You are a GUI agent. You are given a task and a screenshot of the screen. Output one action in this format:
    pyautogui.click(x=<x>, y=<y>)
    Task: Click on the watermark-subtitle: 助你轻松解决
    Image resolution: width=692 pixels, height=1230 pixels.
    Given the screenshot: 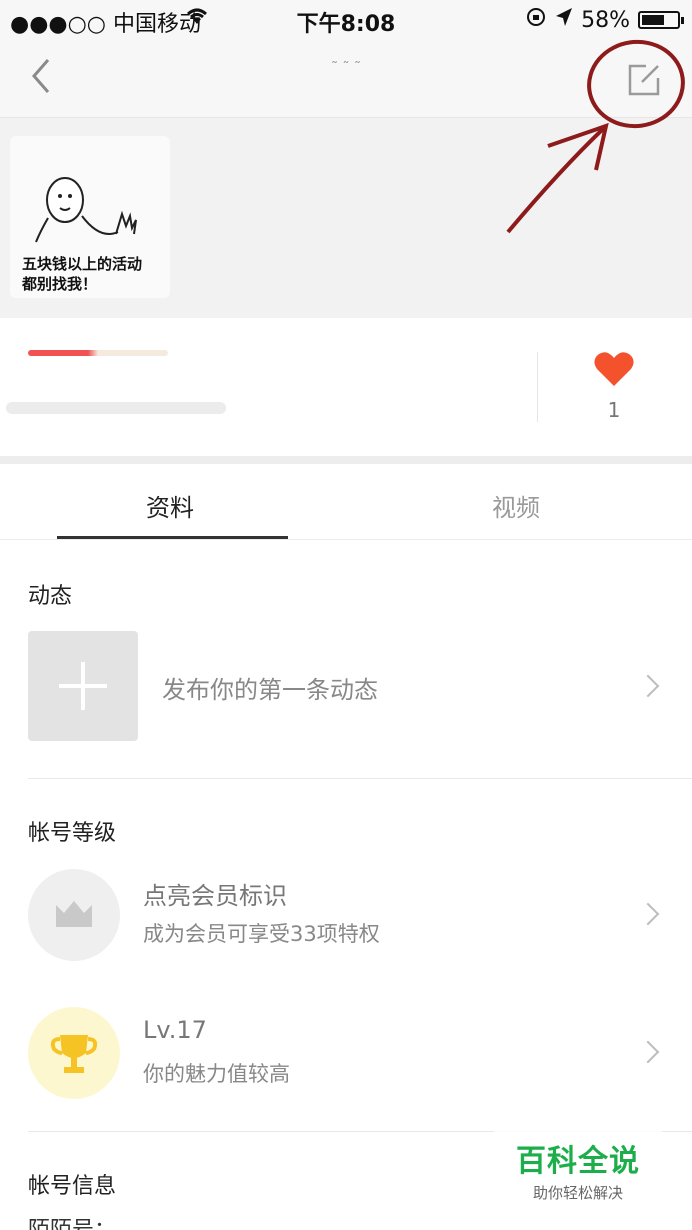 What is the action you would take?
    pyautogui.click(x=577, y=1193)
    